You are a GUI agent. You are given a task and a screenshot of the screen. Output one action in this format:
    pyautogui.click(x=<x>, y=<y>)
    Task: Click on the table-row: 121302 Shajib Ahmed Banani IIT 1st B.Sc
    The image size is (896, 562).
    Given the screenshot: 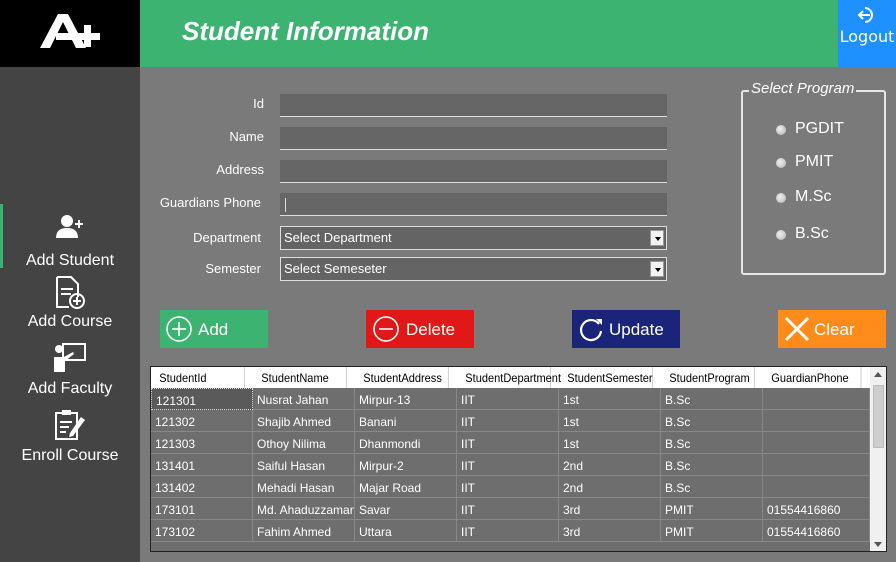 What is the action you would take?
    pyautogui.click(x=510, y=421)
    